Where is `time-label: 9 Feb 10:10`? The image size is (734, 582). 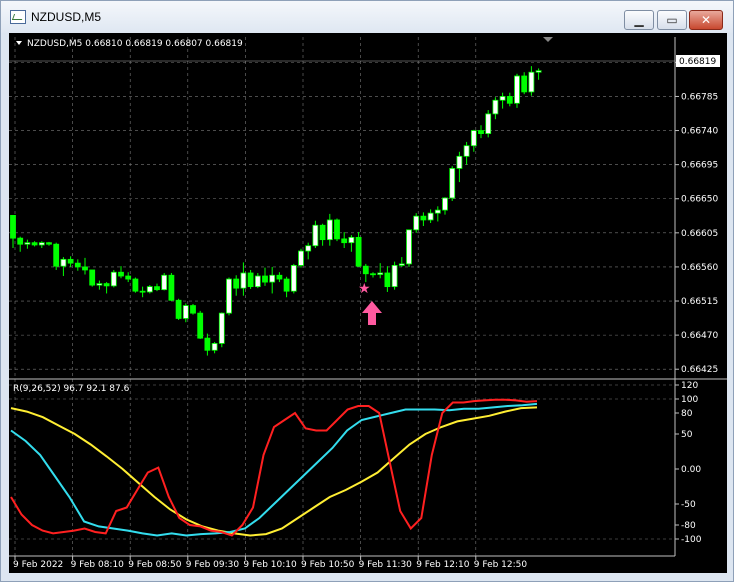 time-label: 9 Feb 10:10 is located at coordinates (270, 565).